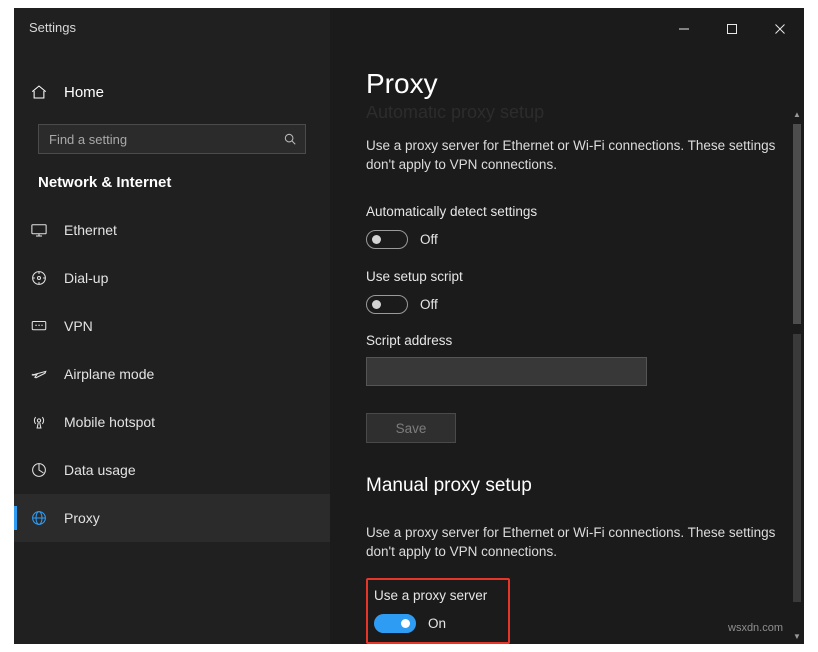 The width and height of the screenshot is (818, 652). Describe the element at coordinates (411, 428) in the screenshot. I see `save-button: Save` at that location.